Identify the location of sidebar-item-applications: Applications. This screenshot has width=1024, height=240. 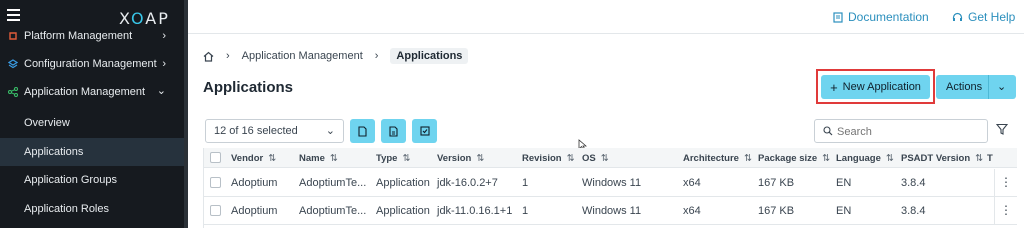
(92, 152).